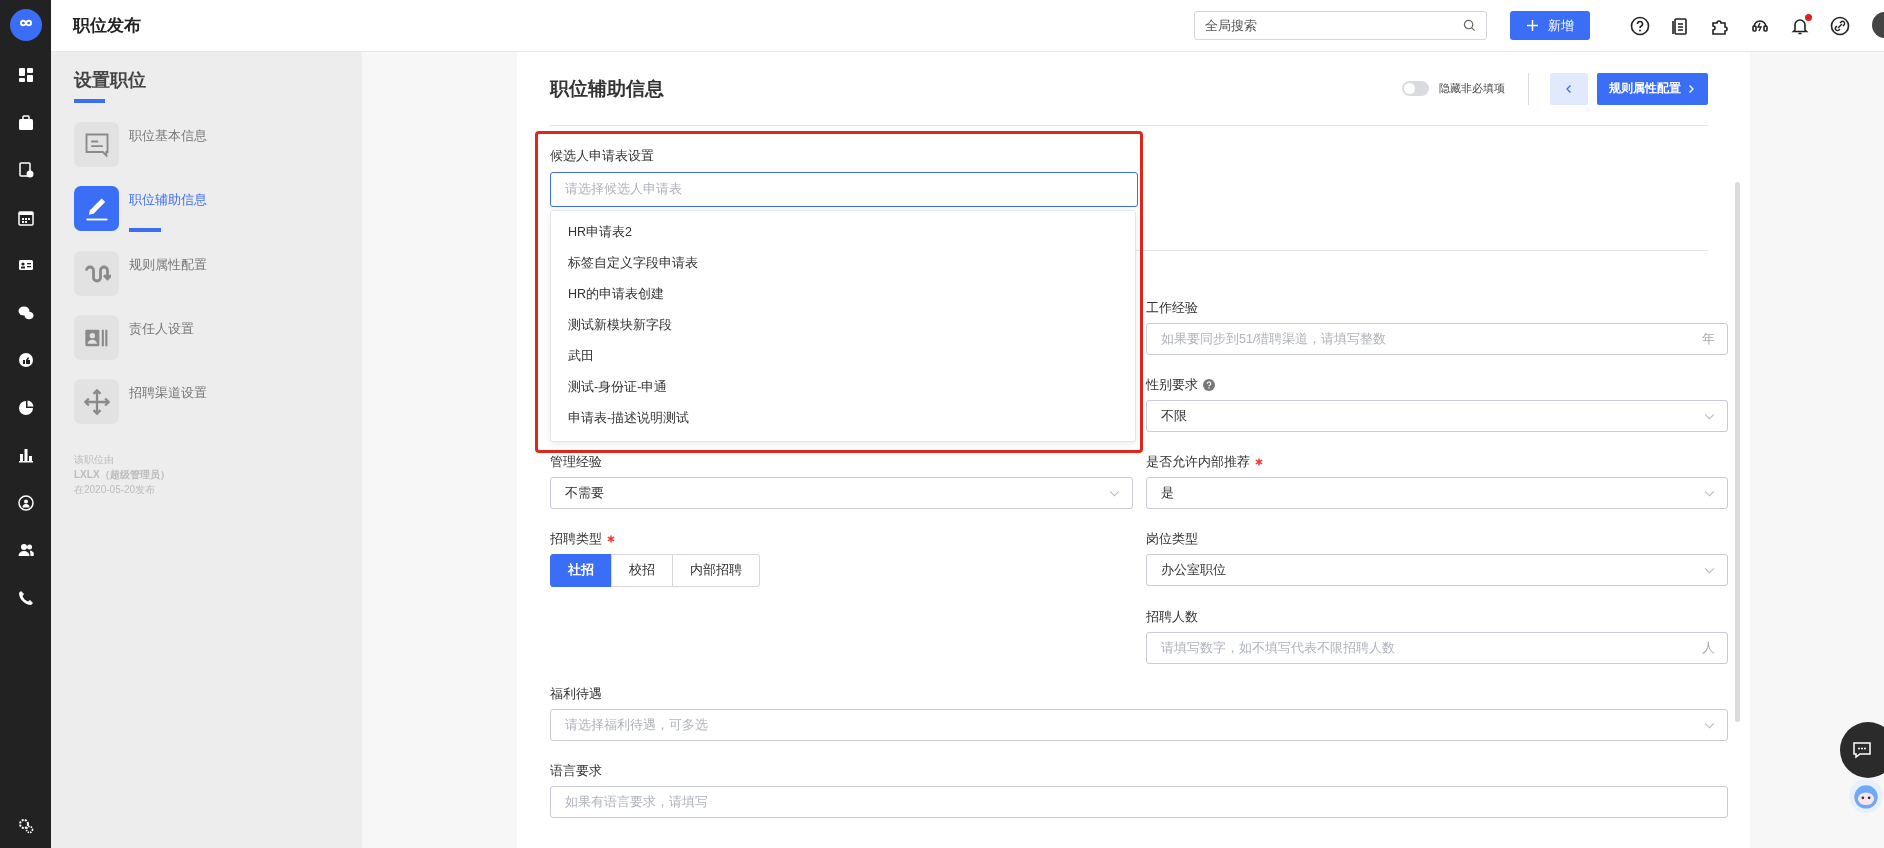 The height and width of the screenshot is (848, 1884). I want to click on chevron-left-icon, so click(1569, 88).